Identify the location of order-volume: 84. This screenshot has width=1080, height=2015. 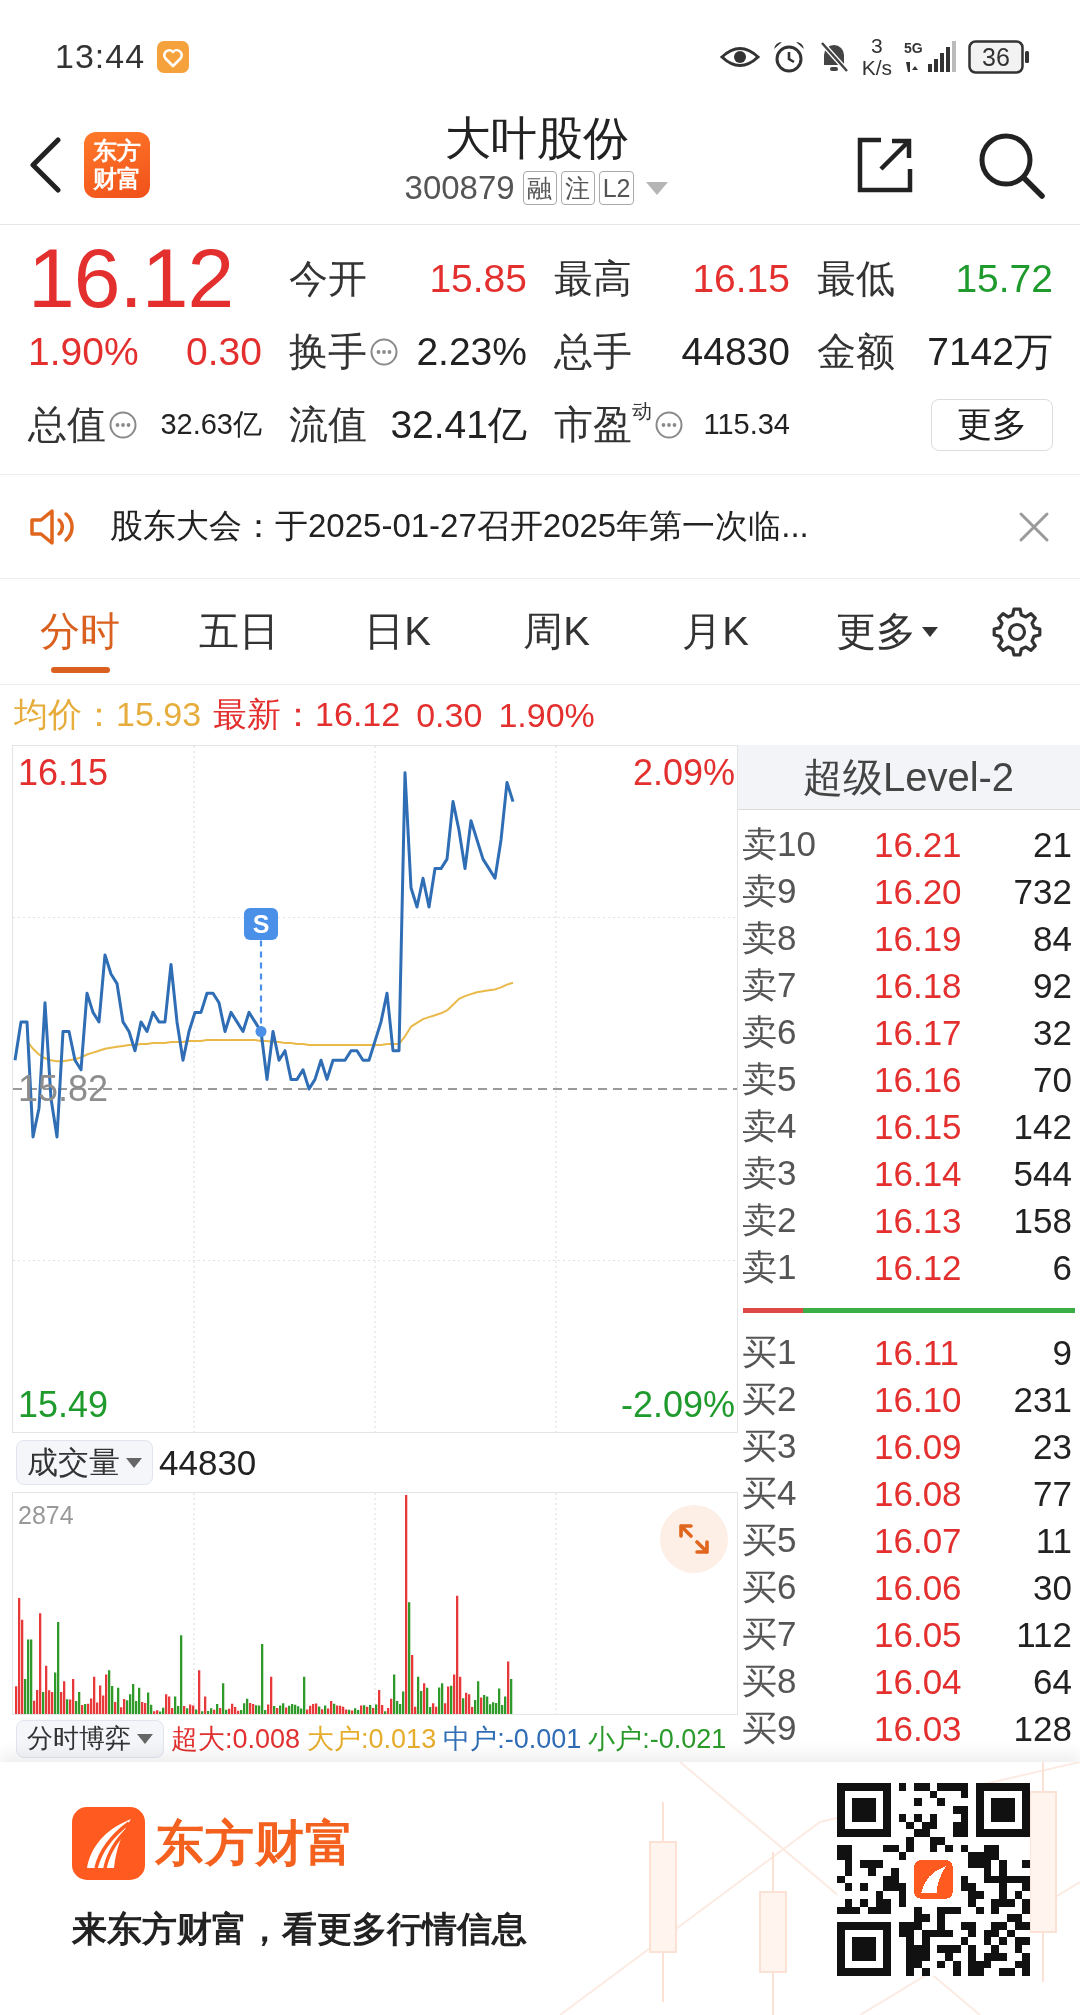
(1052, 938).